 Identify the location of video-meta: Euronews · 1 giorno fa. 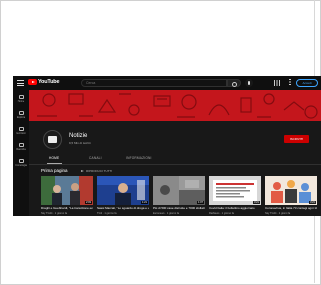
(166, 213).